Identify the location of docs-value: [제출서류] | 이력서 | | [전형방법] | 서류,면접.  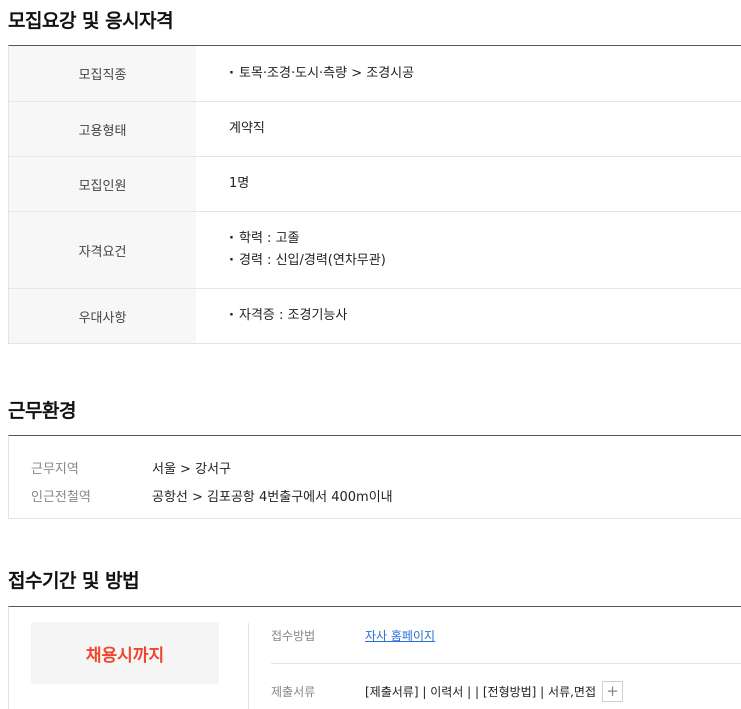
(481, 691).